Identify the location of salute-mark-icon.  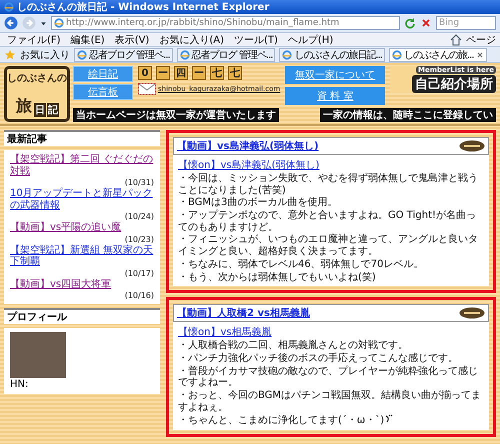
(389, 419).